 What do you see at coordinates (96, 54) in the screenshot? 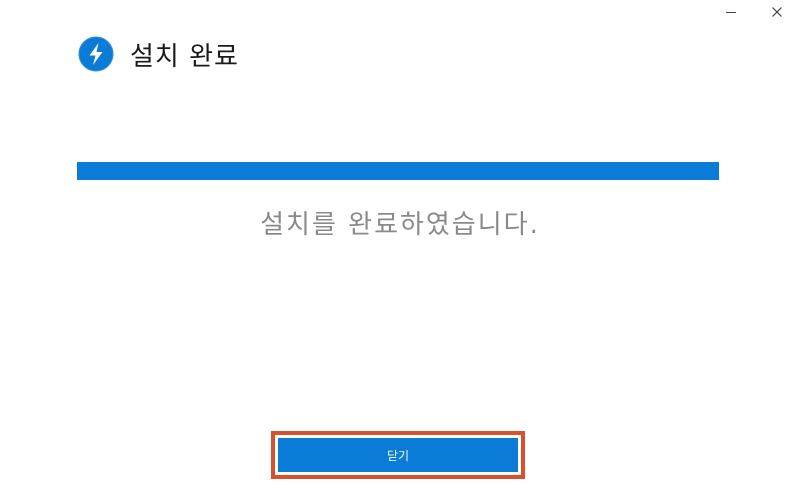
I see `lightning-bolt-icon` at bounding box center [96, 54].